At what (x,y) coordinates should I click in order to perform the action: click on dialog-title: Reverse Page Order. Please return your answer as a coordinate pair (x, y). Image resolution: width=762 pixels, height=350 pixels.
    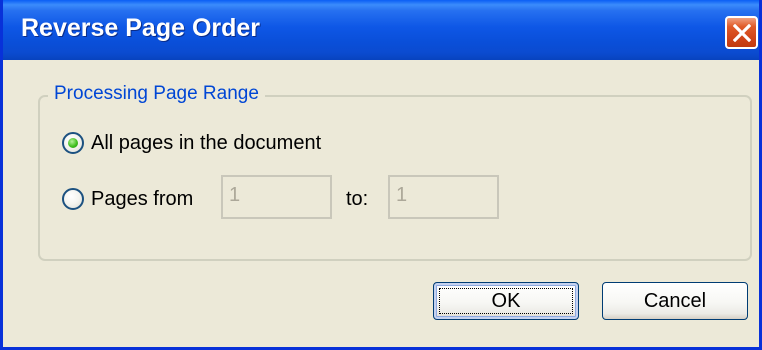
    Looking at the image, I should click on (141, 28).